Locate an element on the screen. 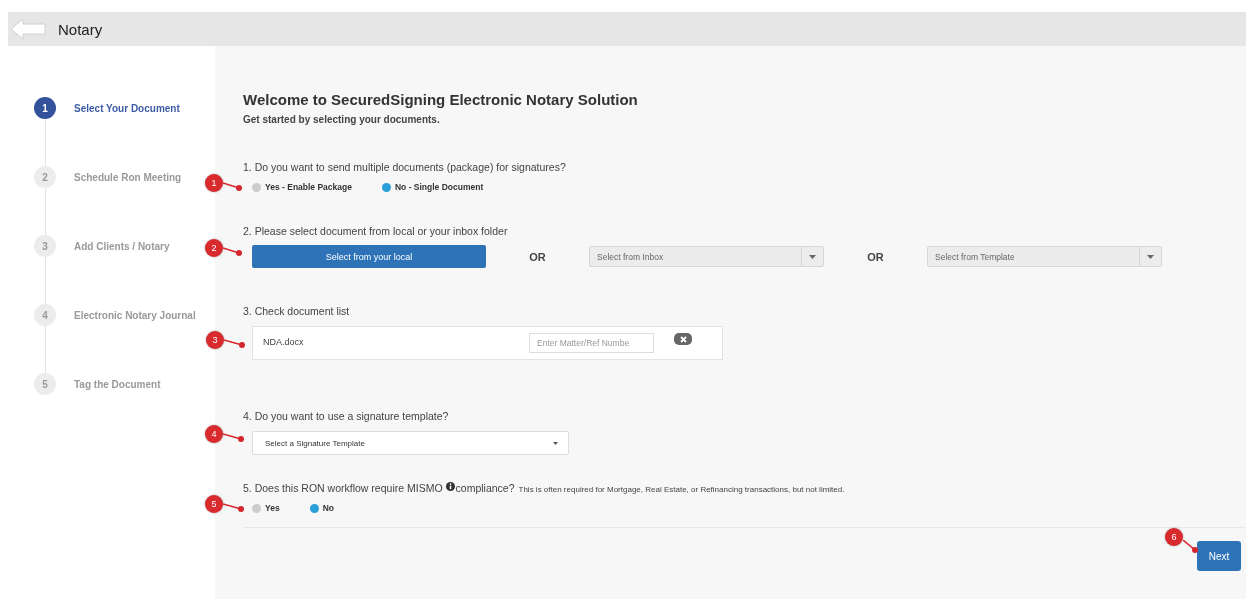 Image resolution: width=1246 pixels, height=599 pixels. question-text: 5. Does this RON workflow require MISMO is located at coordinates (343, 488).